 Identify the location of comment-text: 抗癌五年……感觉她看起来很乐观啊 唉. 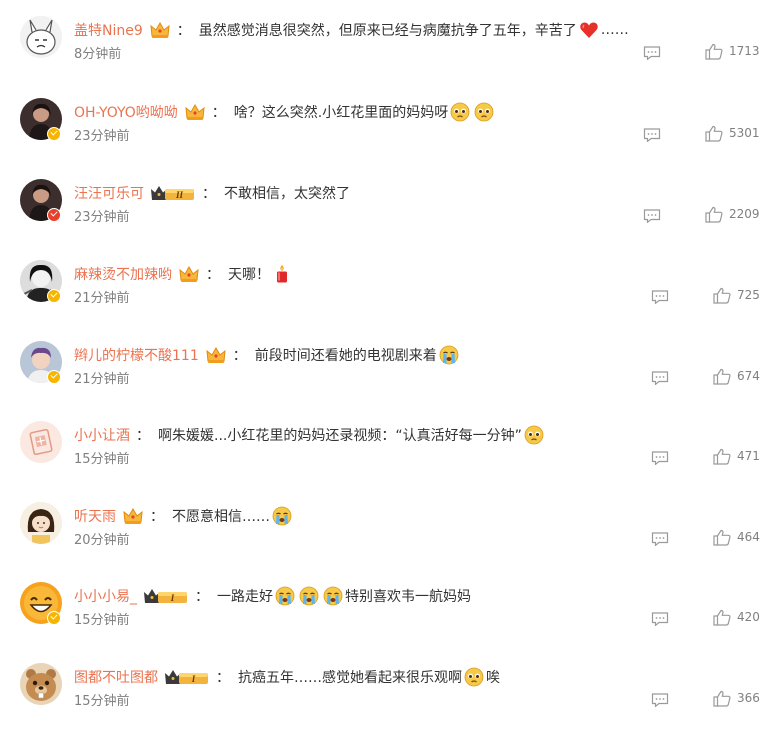
(369, 677).